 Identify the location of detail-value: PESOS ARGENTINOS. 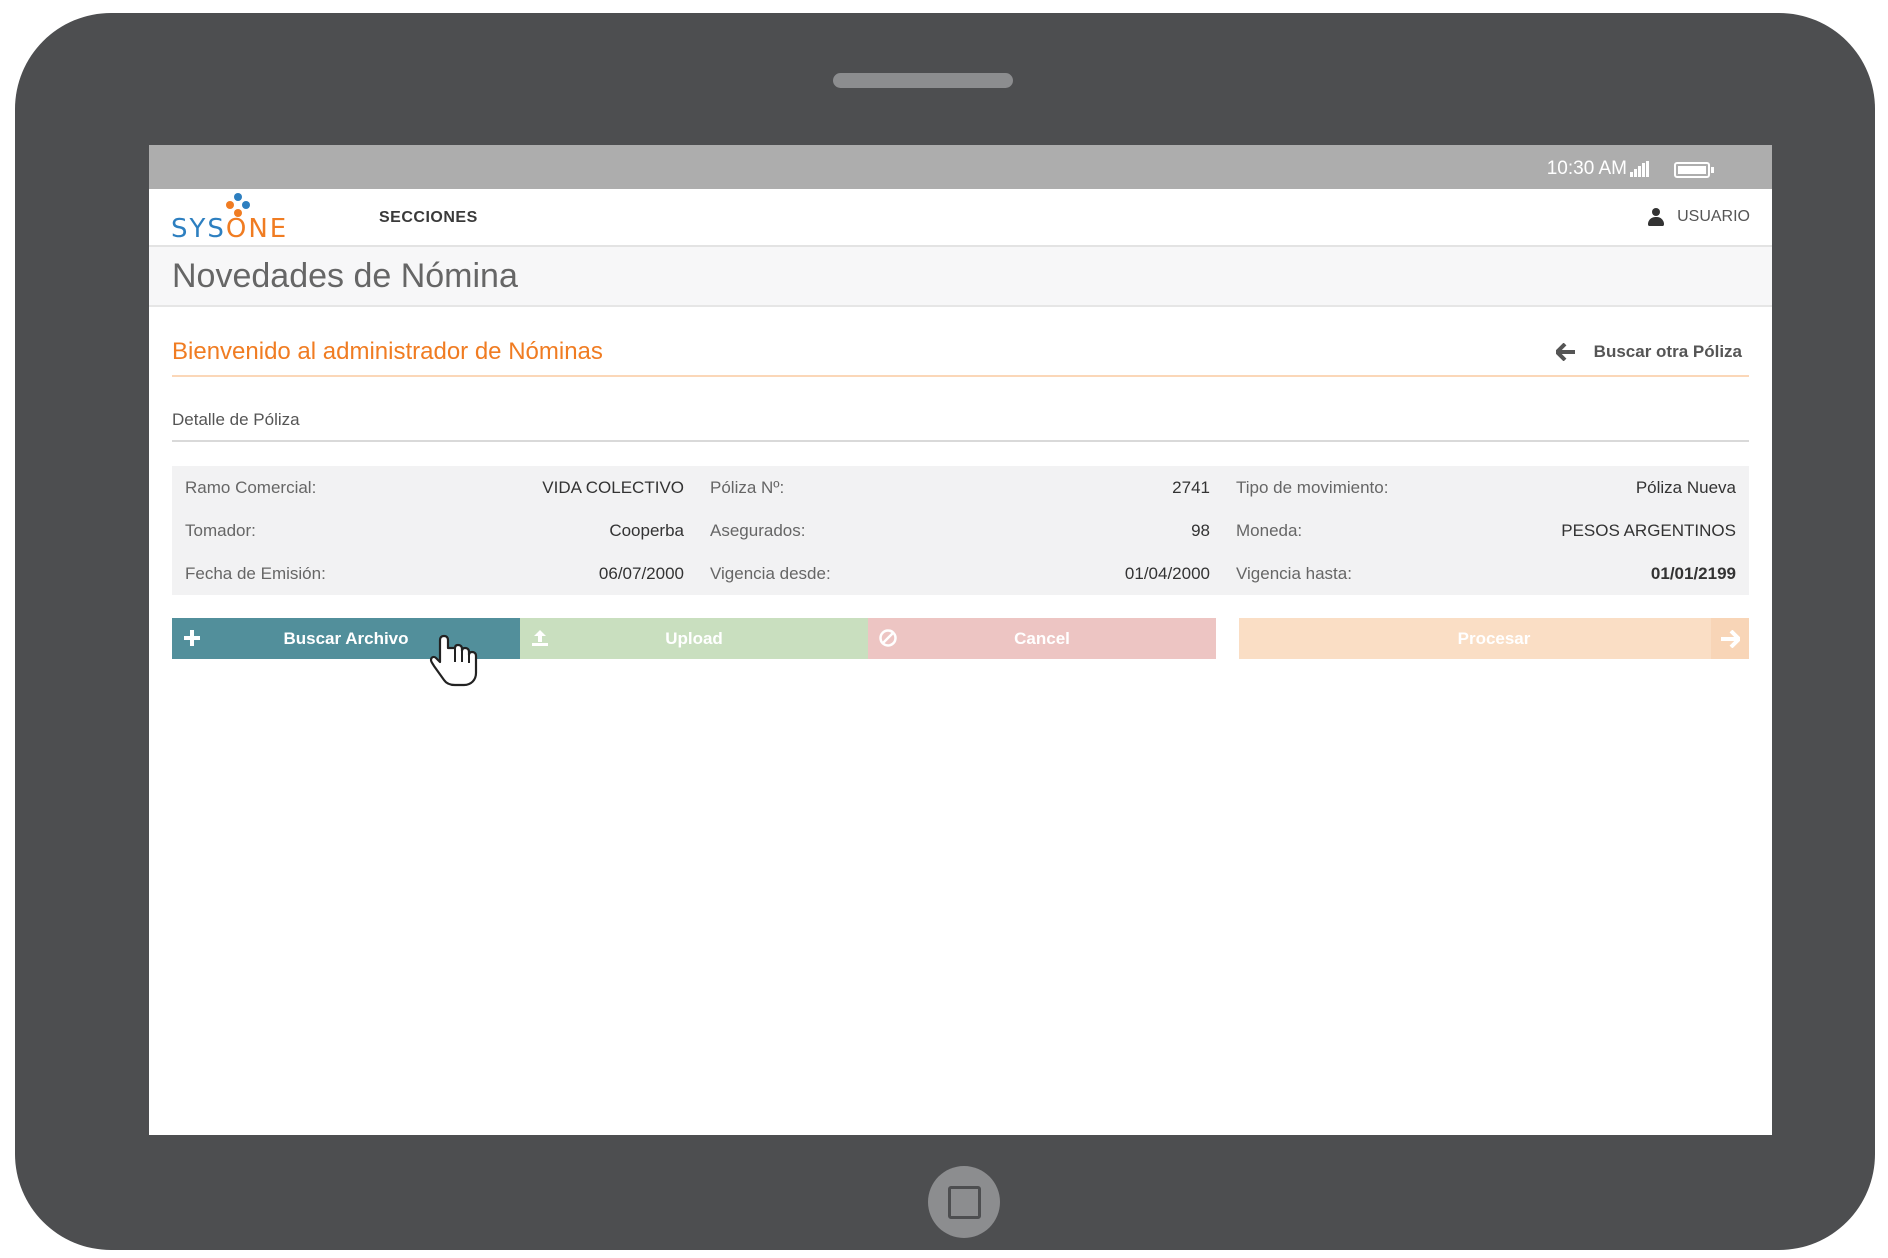
(1648, 530).